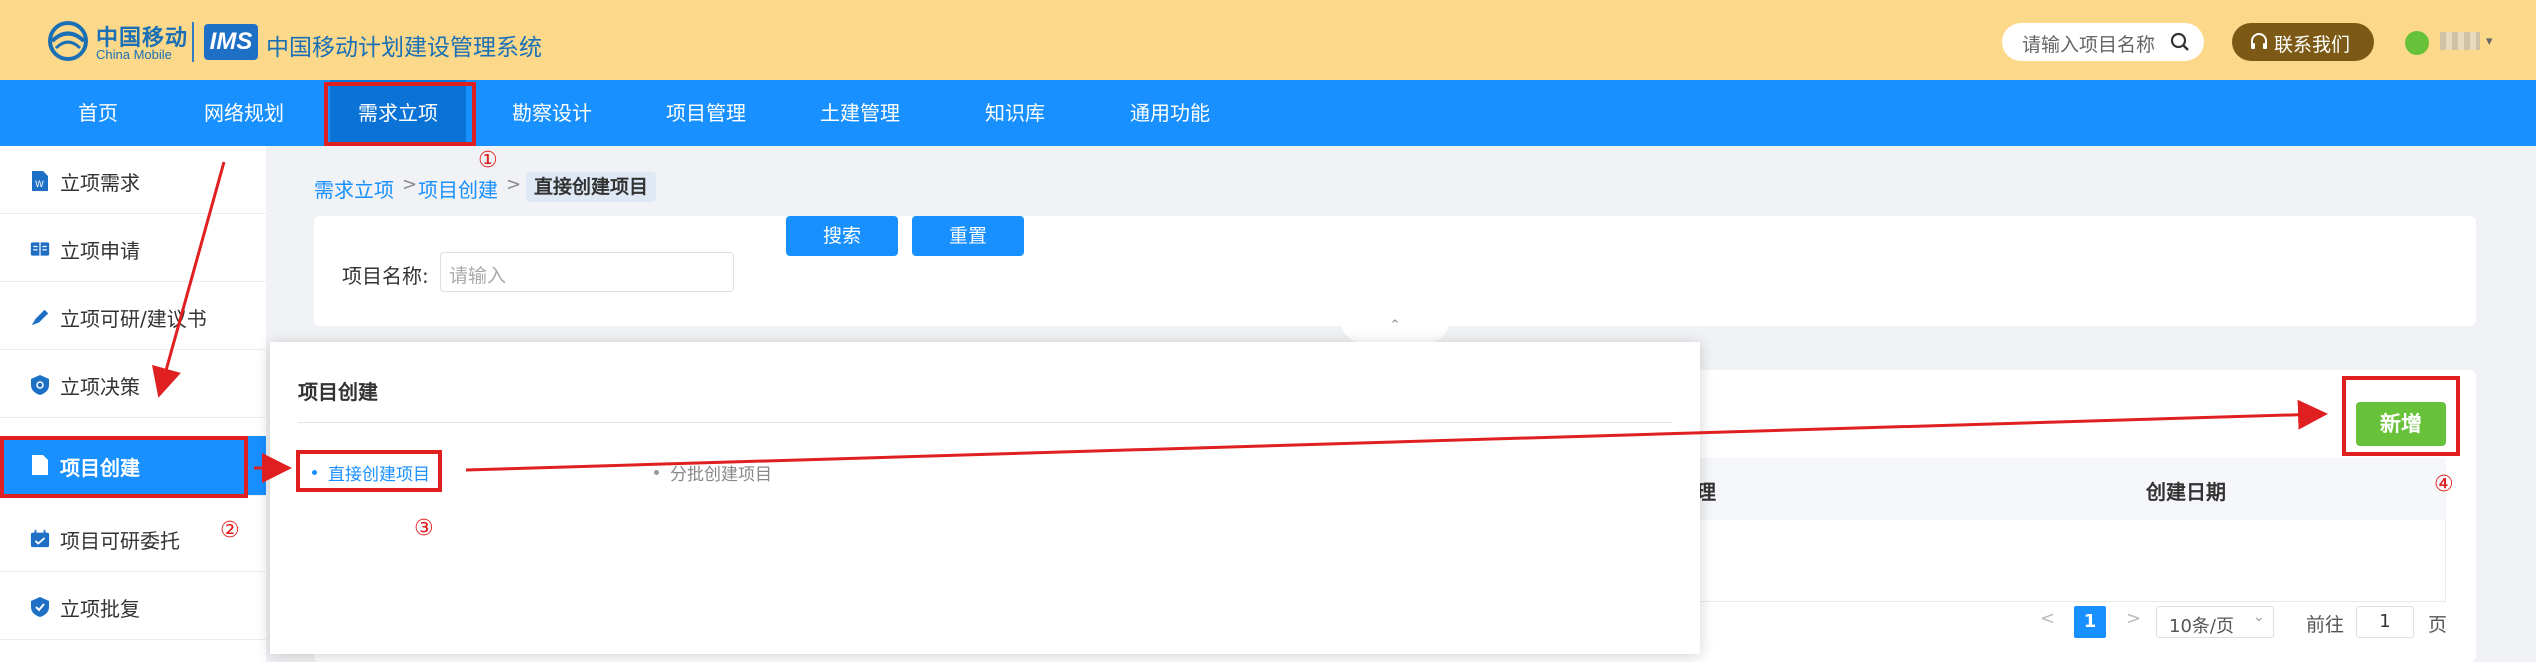  What do you see at coordinates (591, 187) in the screenshot?
I see `breadcrumb-current: 直接创建项目` at bounding box center [591, 187].